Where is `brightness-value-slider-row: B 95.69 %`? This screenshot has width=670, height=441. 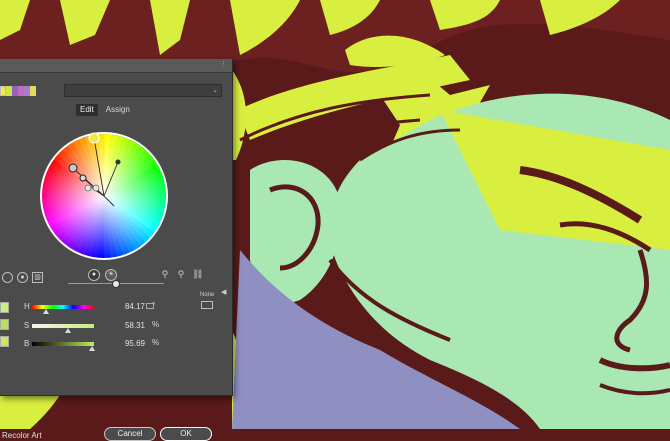 brightness-value-slider-row: B 95.69 % is located at coordinates (91, 344).